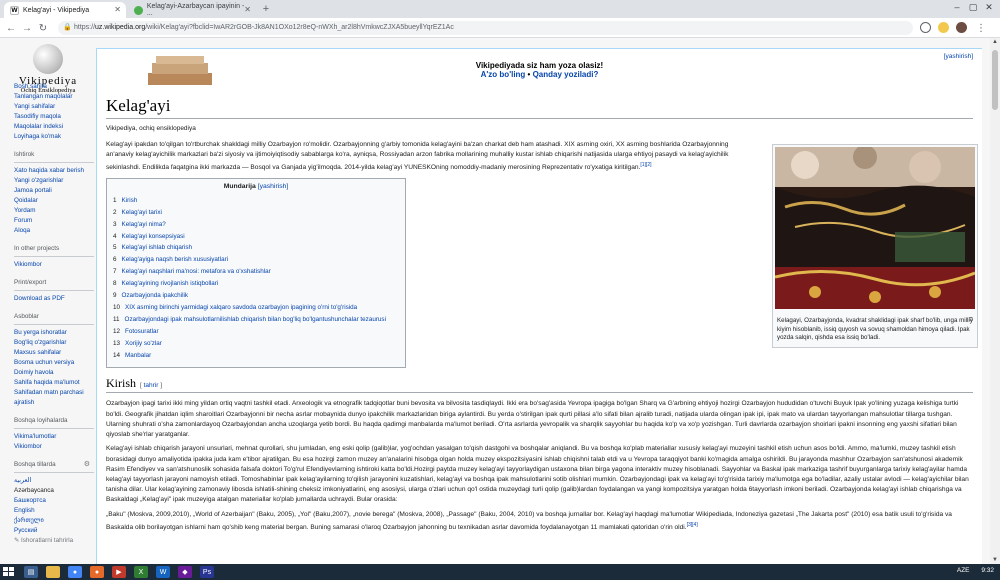 Image resolution: width=1000 pixels, height=580 pixels. I want to click on sidebar-item-related-changes: Bog'liq o'zgarishlar, so click(54, 343).